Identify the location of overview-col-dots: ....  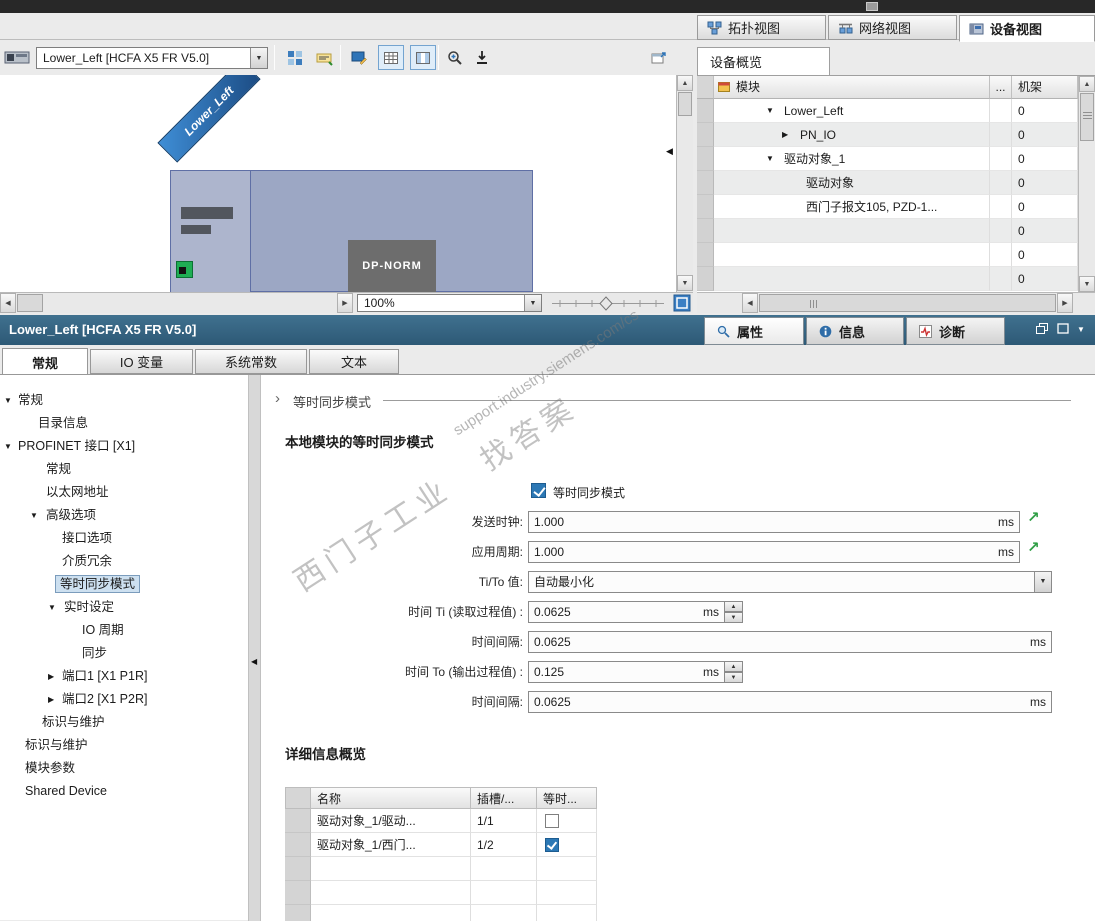
(1001, 87).